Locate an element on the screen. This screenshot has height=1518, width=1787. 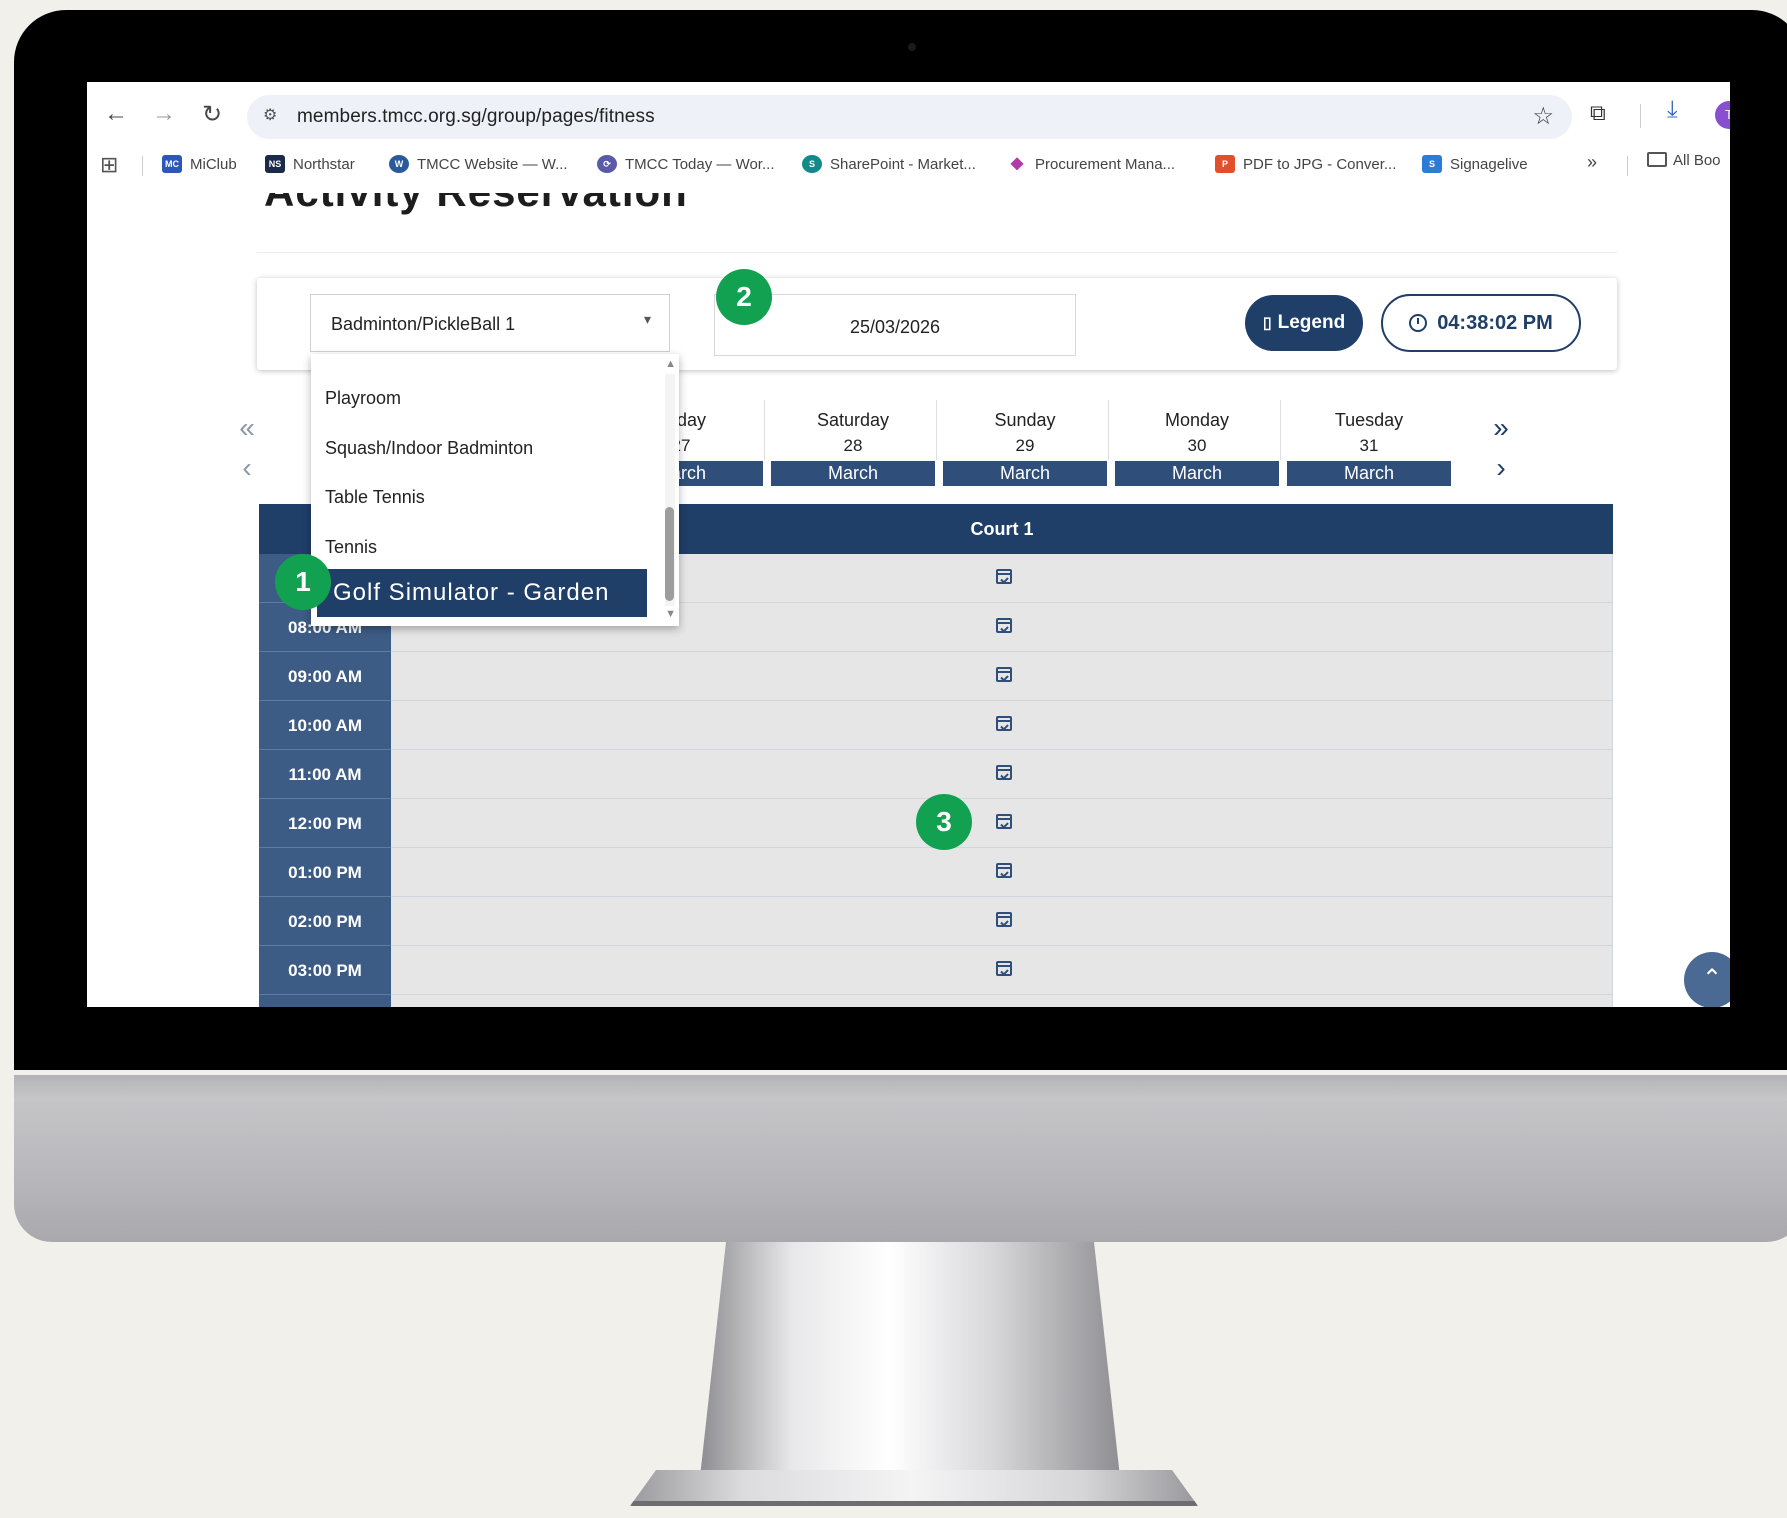
clock-icon is located at coordinates (1418, 323).